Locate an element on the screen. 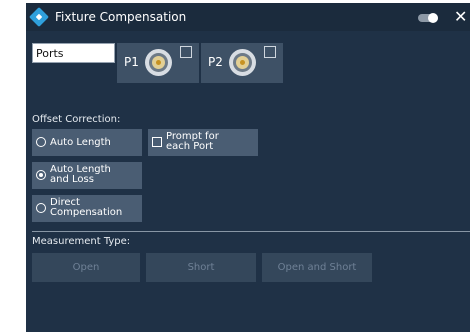  auto-length-option: Auto Length is located at coordinates (87, 142).